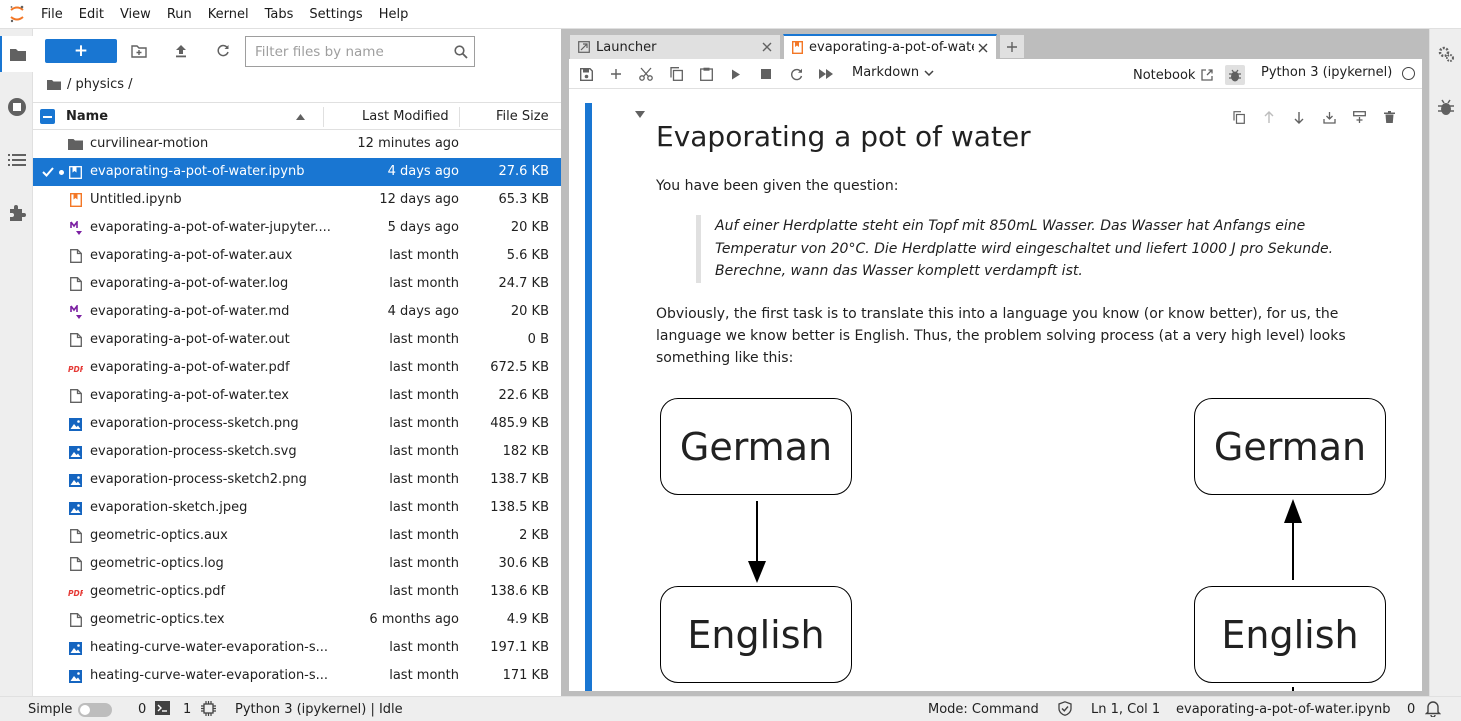  What do you see at coordinates (890, 46) in the screenshot?
I see `tab-notebook: evaporating-a-pot-of-watе` at bounding box center [890, 46].